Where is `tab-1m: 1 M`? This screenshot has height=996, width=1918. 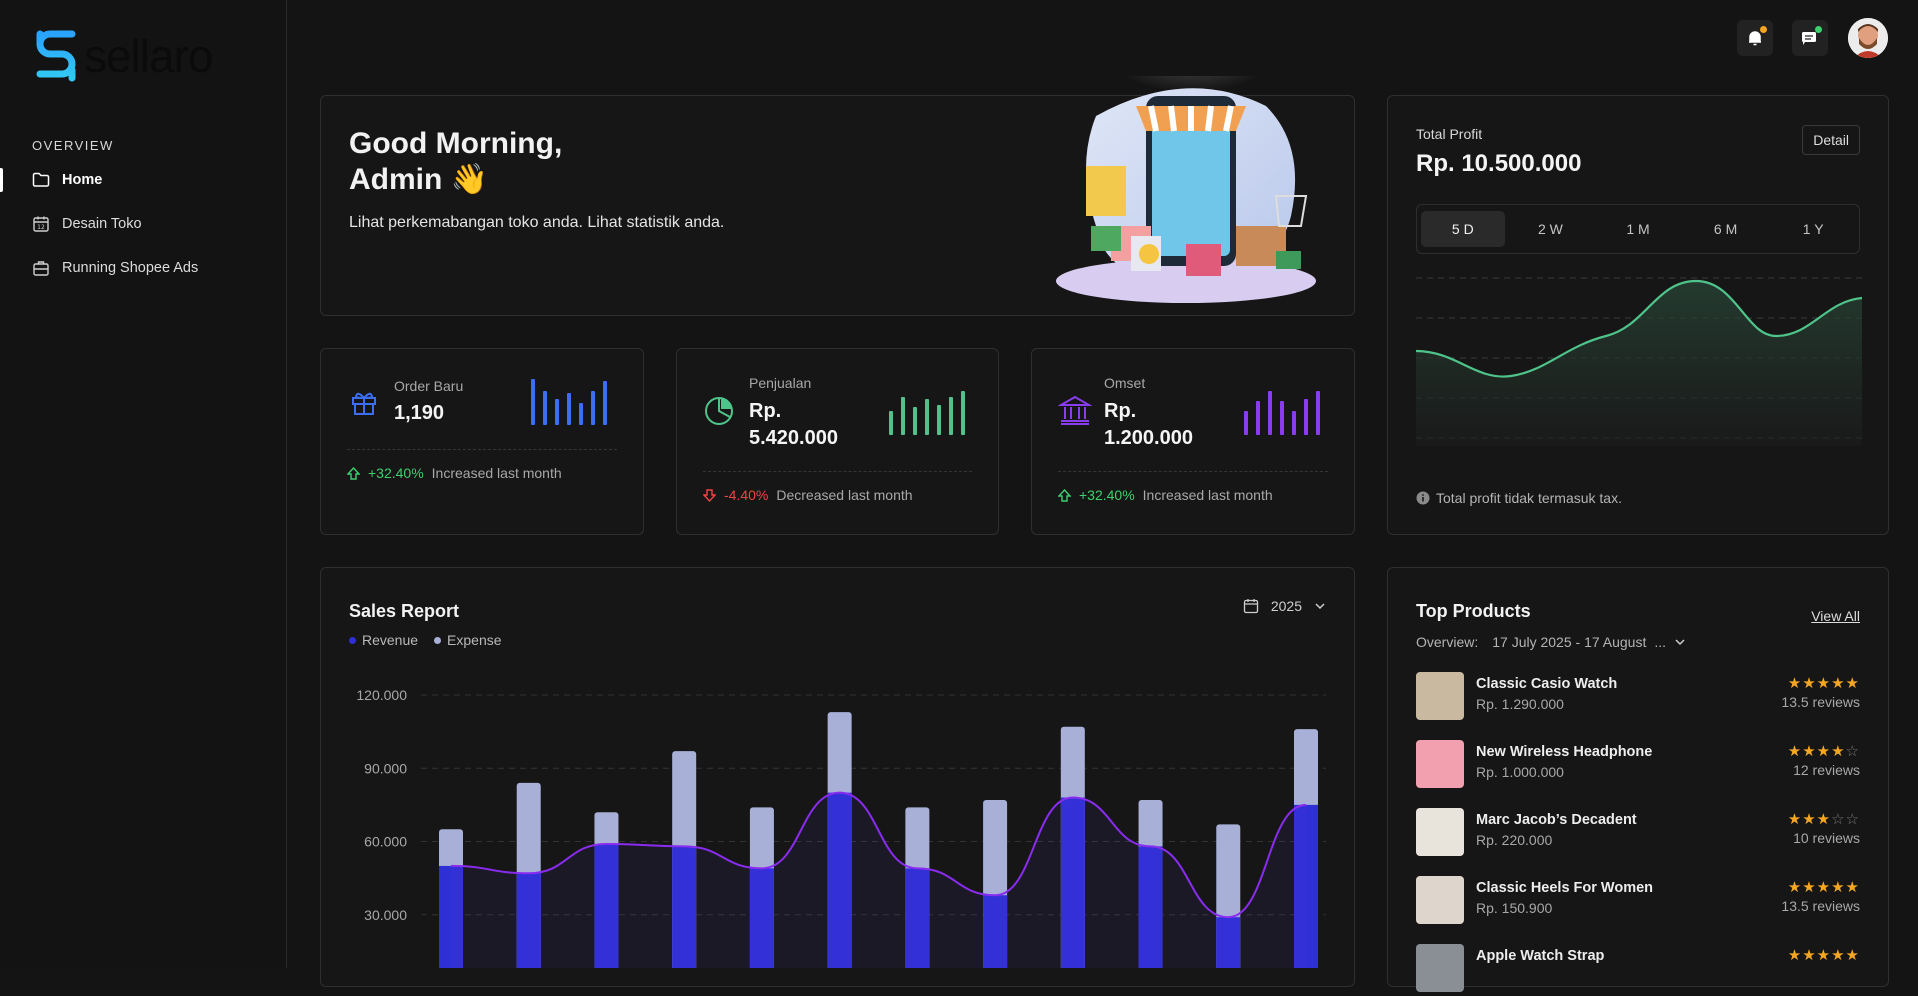
tab-1m: 1 M is located at coordinates (1638, 229).